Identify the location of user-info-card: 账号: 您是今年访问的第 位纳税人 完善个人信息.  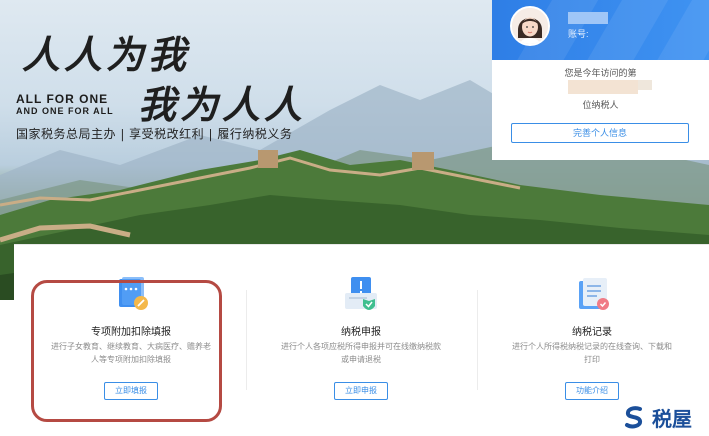
(600, 80).